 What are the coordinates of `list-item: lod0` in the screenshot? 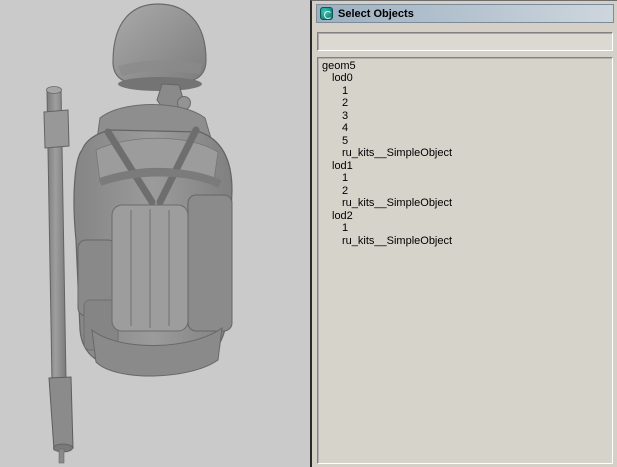 It's located at (465, 78).